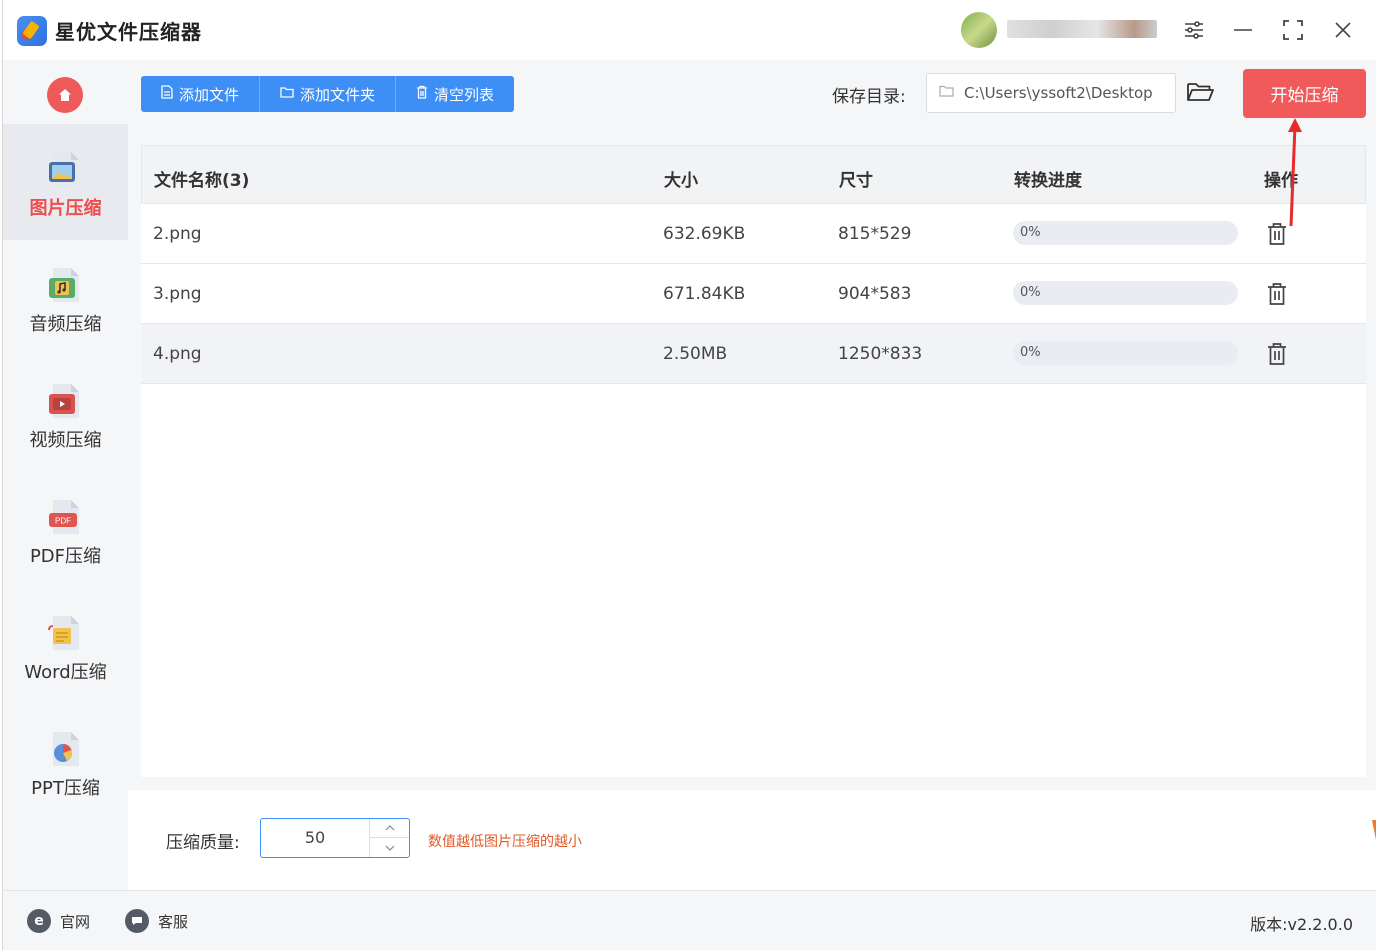 Image resolution: width=1376 pixels, height=950 pixels. Describe the element at coordinates (946, 93) in the screenshot. I see `folder-outline-icon` at that location.